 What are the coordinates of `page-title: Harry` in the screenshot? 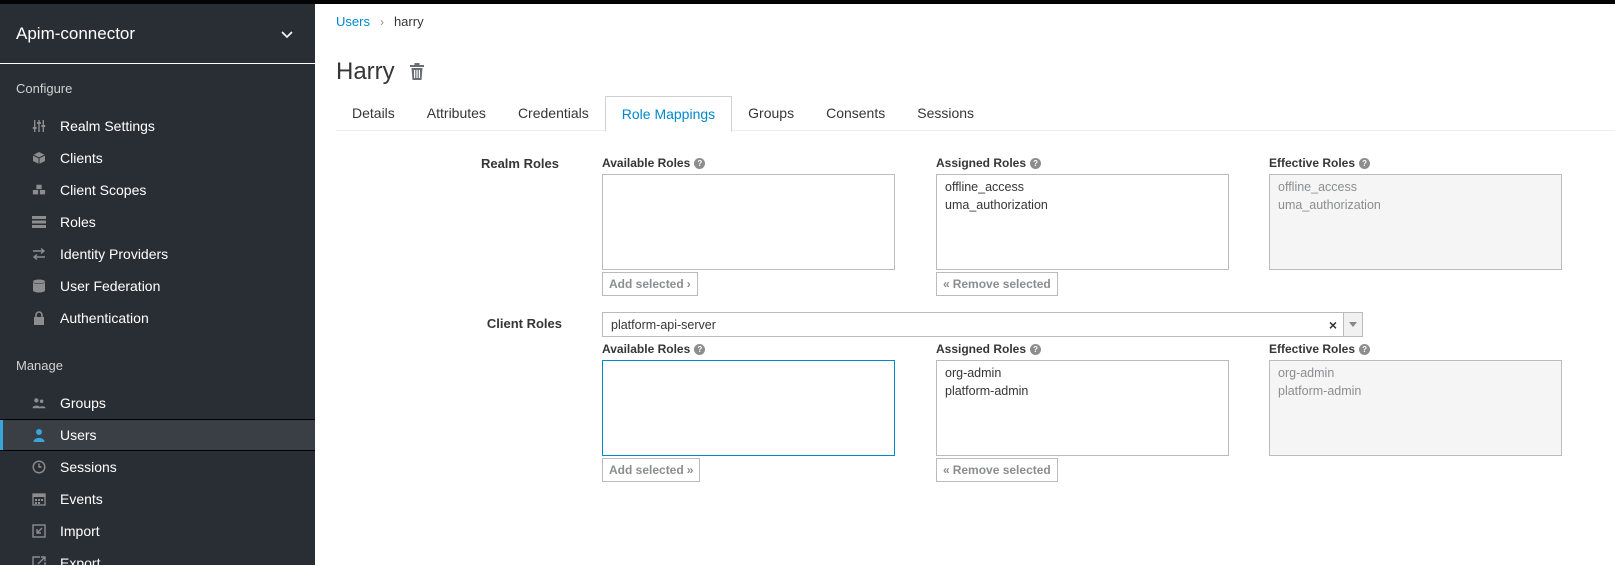 It's located at (380, 72).